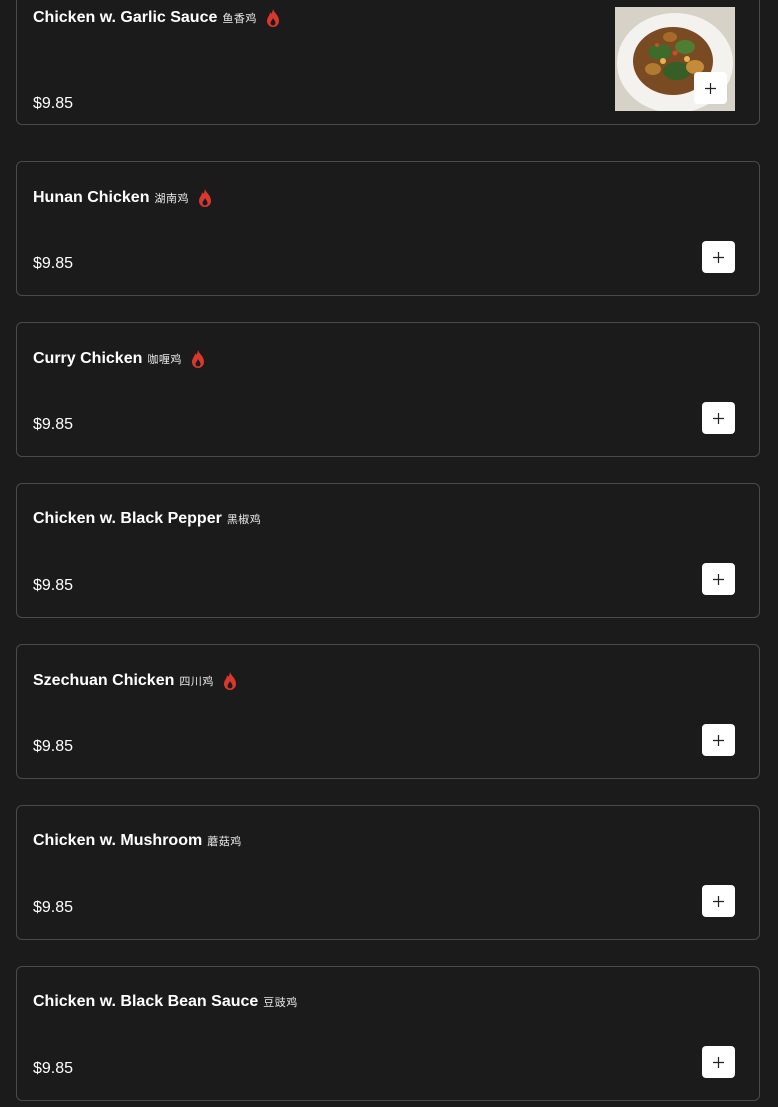 The height and width of the screenshot is (1107, 778). Describe the element at coordinates (388, 711) in the screenshot. I see `menu-item-card: Szechuan Chicken 四川鸡 $9.85` at that location.